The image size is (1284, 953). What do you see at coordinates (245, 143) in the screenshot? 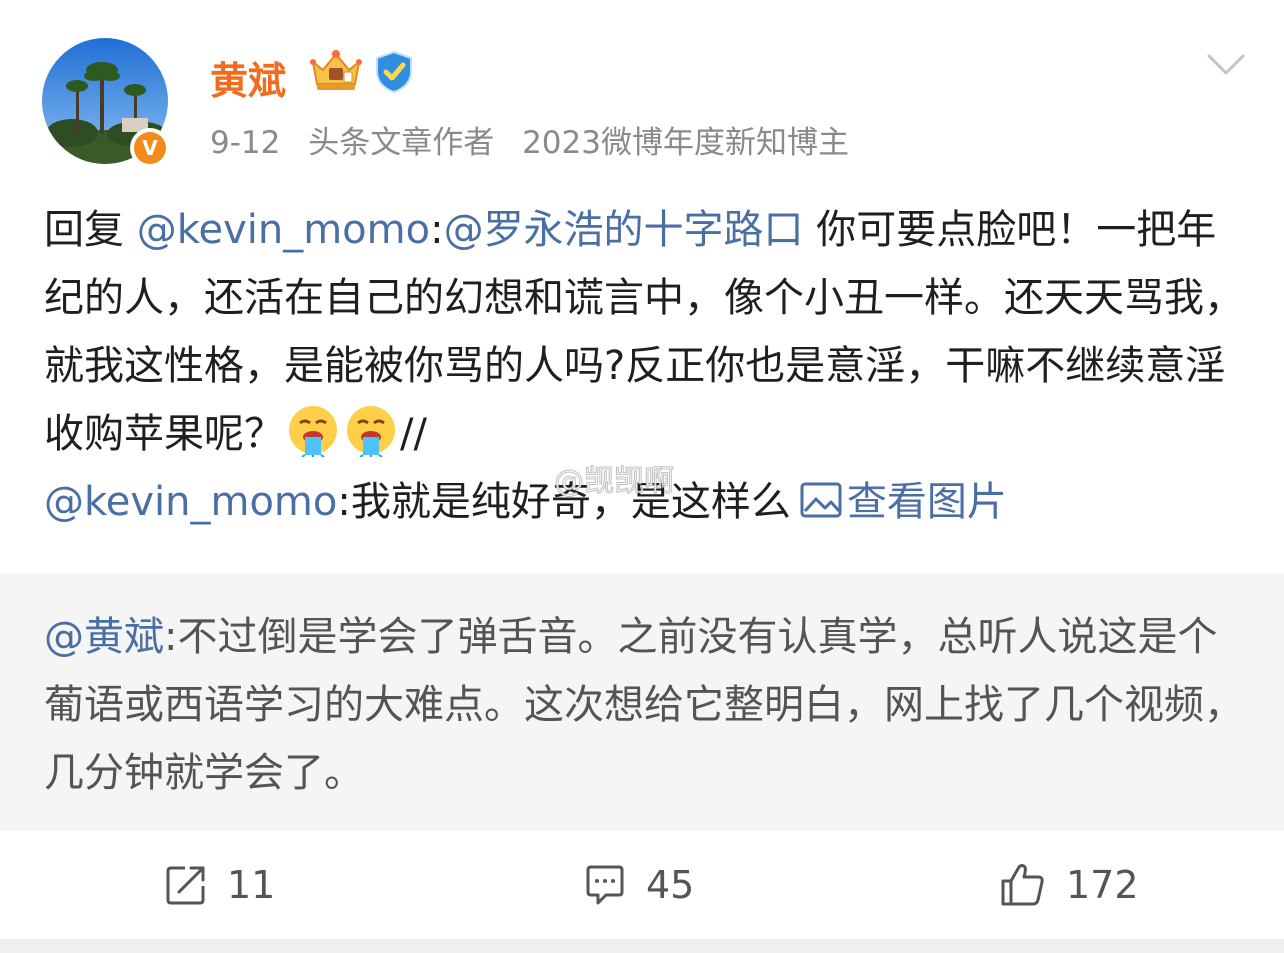
I see `post-date: 9-12` at bounding box center [245, 143].